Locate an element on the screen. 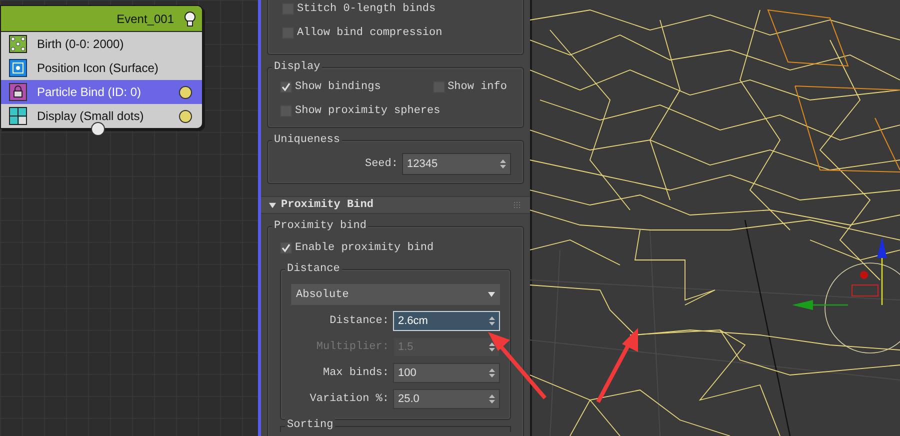 The height and width of the screenshot is (436, 900). collapse-triangle-icon is located at coordinates (272, 205).